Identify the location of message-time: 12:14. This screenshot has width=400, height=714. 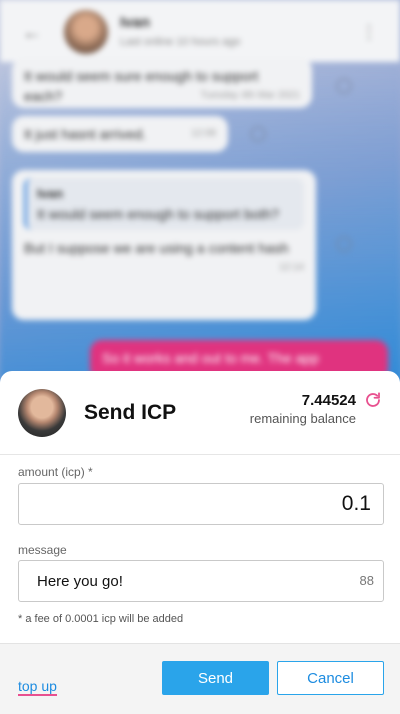
(291, 267).